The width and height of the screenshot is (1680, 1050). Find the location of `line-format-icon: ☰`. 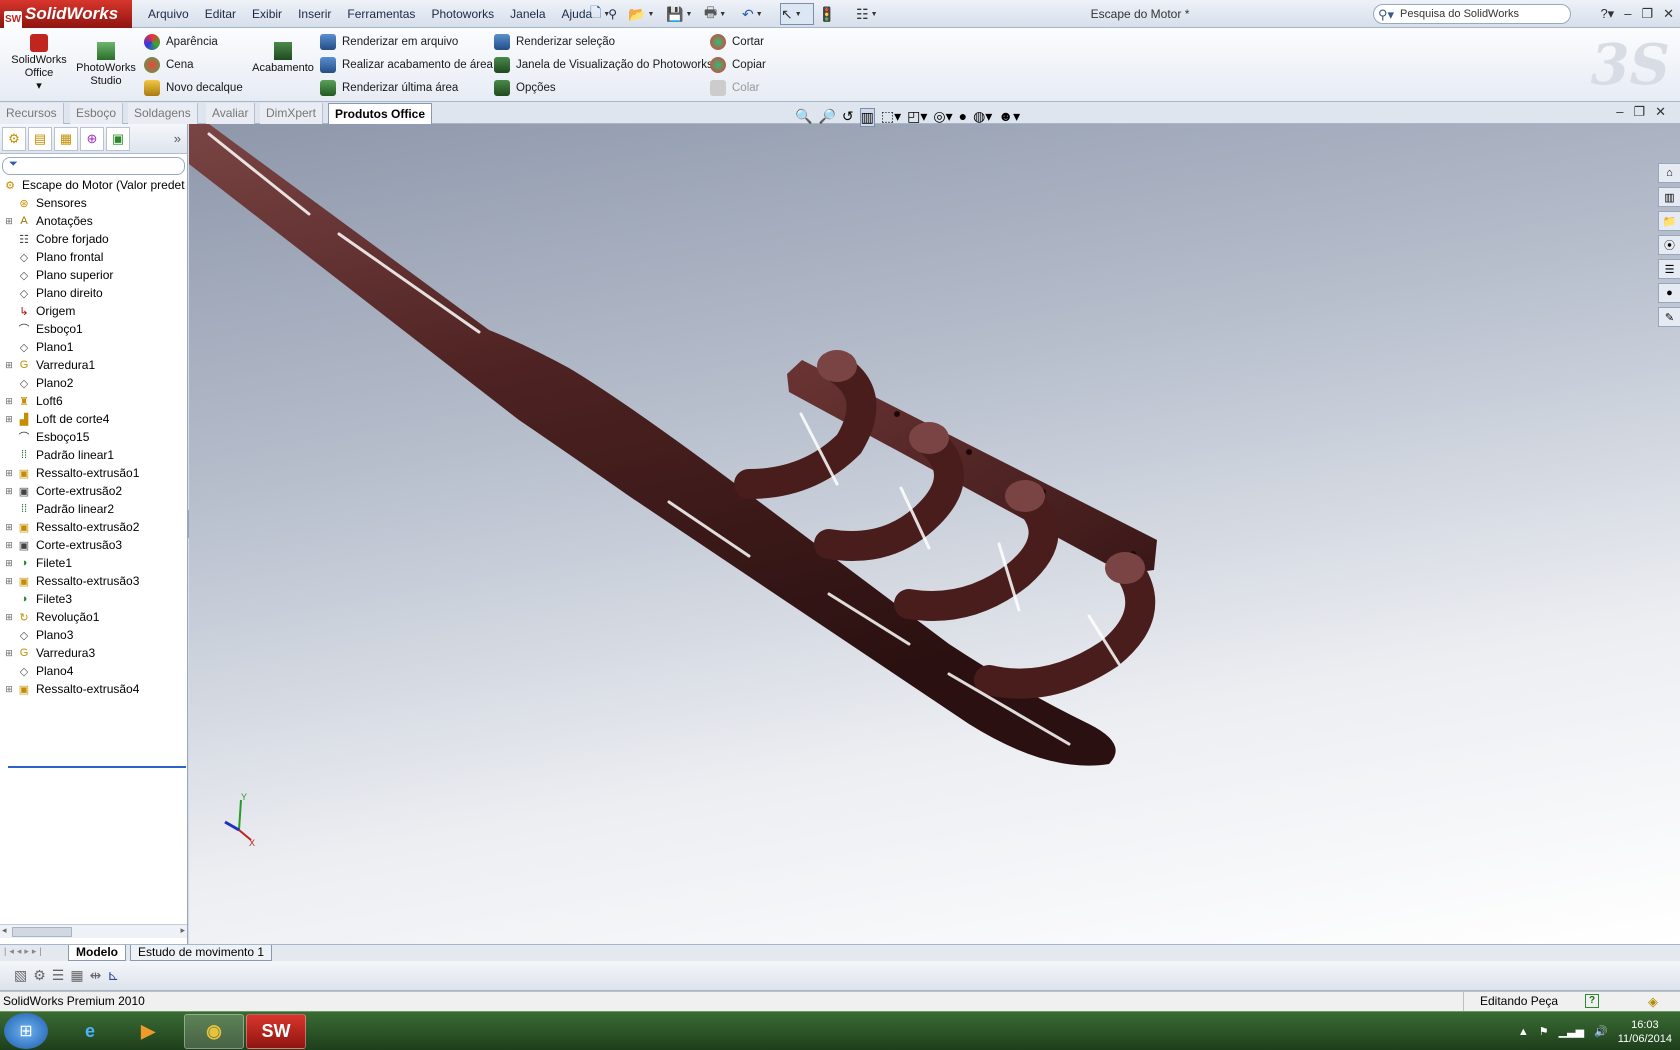

line-format-icon: ☰ is located at coordinates (58, 975).